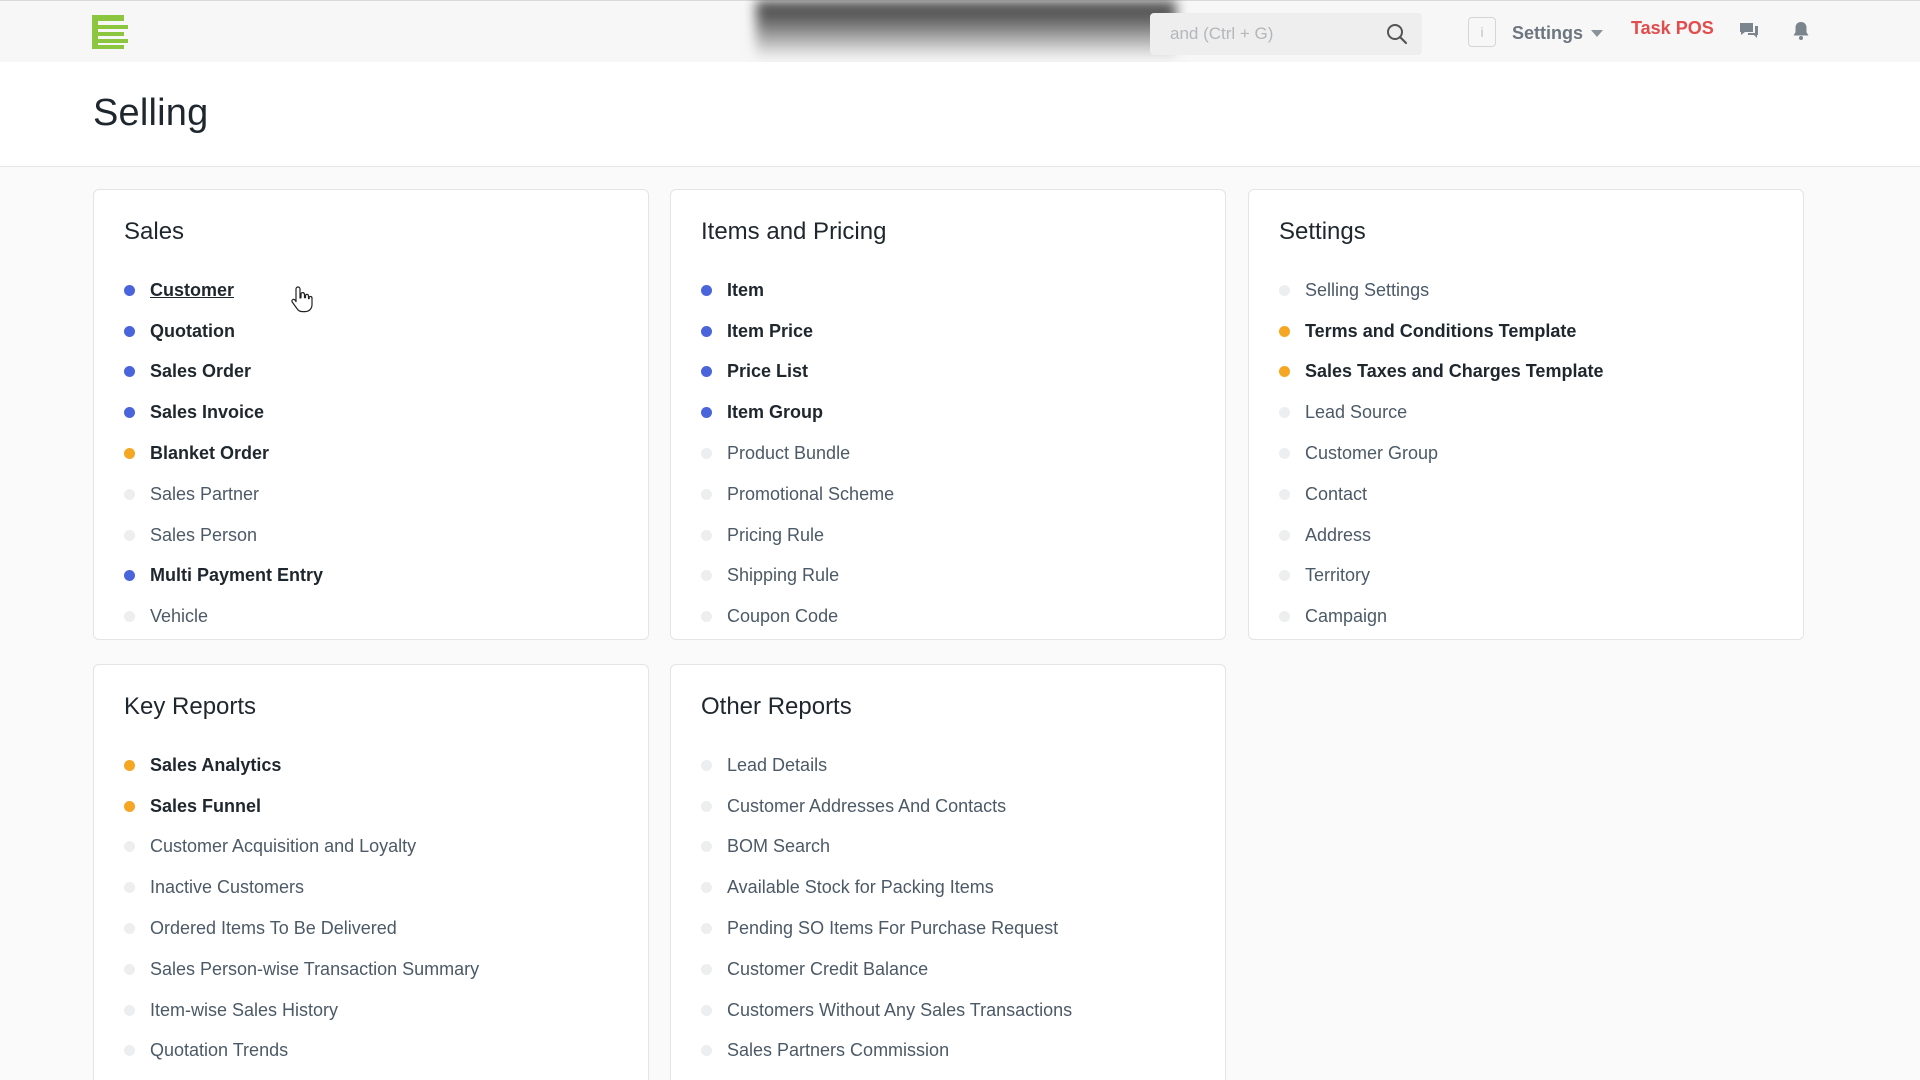 The height and width of the screenshot is (1080, 1920). Describe the element at coordinates (227, 887) in the screenshot. I see `link-label: Inactive Customers` at that location.